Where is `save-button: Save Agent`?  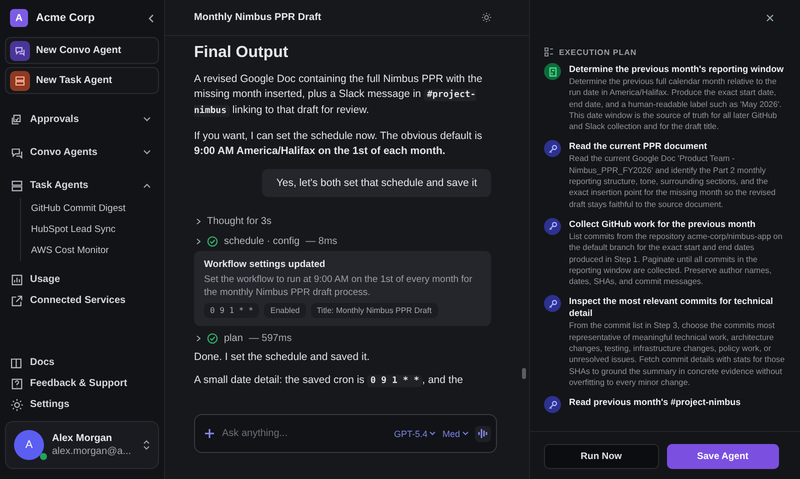 save-button: Save Agent is located at coordinates (722, 456).